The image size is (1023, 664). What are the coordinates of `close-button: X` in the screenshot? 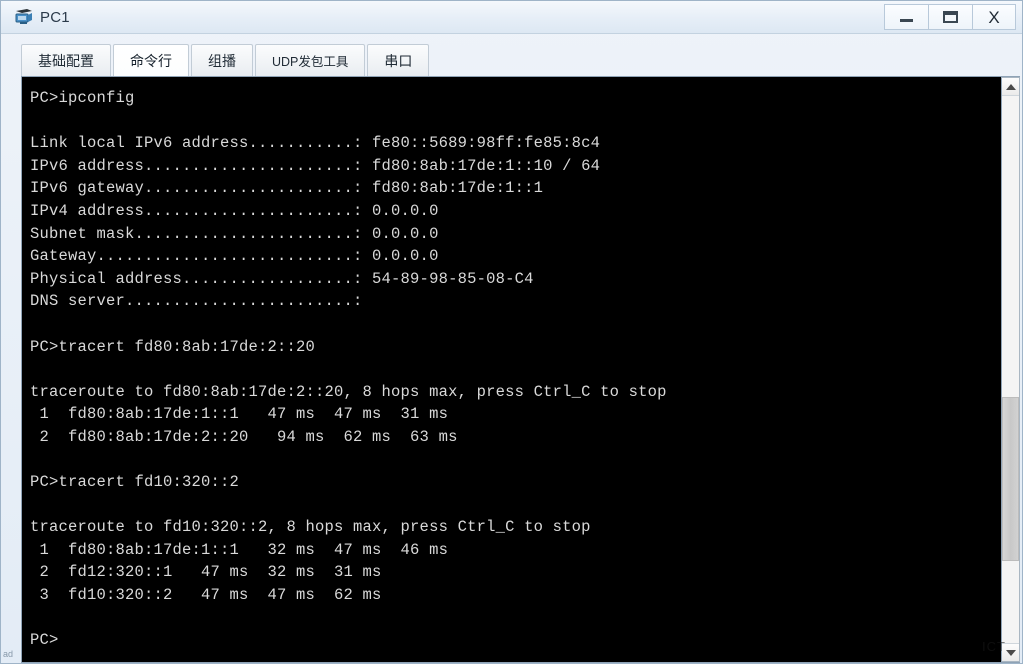 It's located at (994, 17).